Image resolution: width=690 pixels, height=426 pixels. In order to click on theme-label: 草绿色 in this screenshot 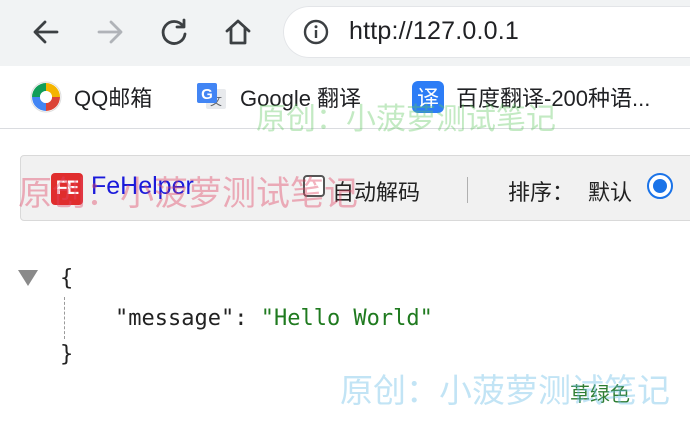, I will do `click(600, 392)`.